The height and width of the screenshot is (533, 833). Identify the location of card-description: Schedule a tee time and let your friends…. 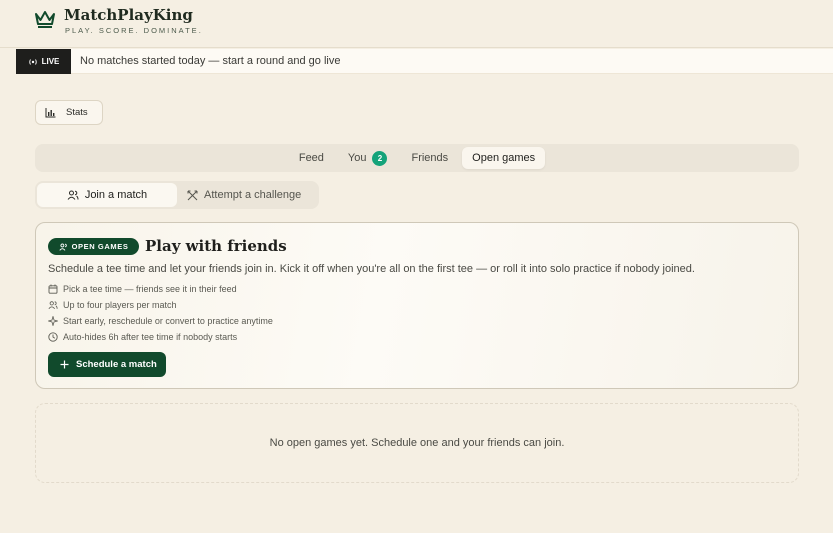
(371, 269).